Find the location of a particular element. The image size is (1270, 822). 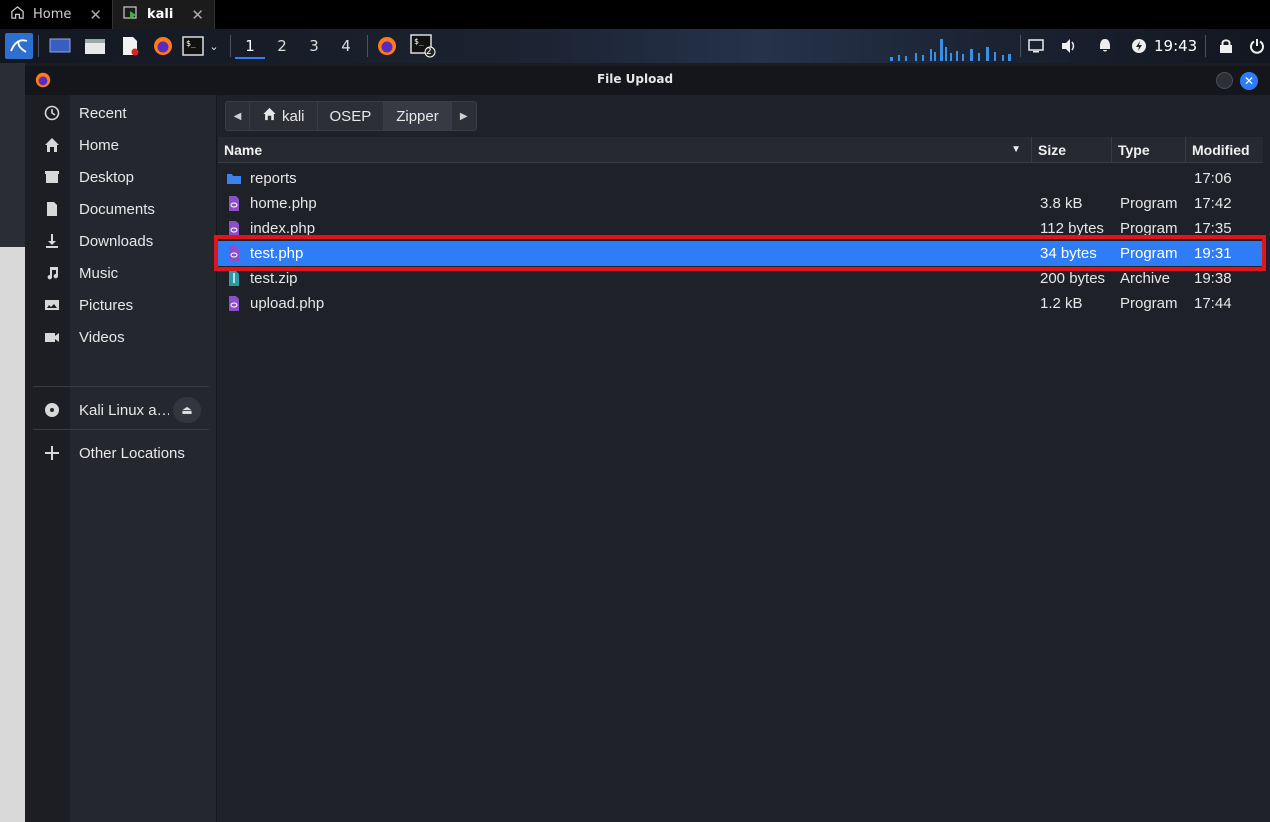

file-modified: 17:42 is located at coordinates (1213, 203).